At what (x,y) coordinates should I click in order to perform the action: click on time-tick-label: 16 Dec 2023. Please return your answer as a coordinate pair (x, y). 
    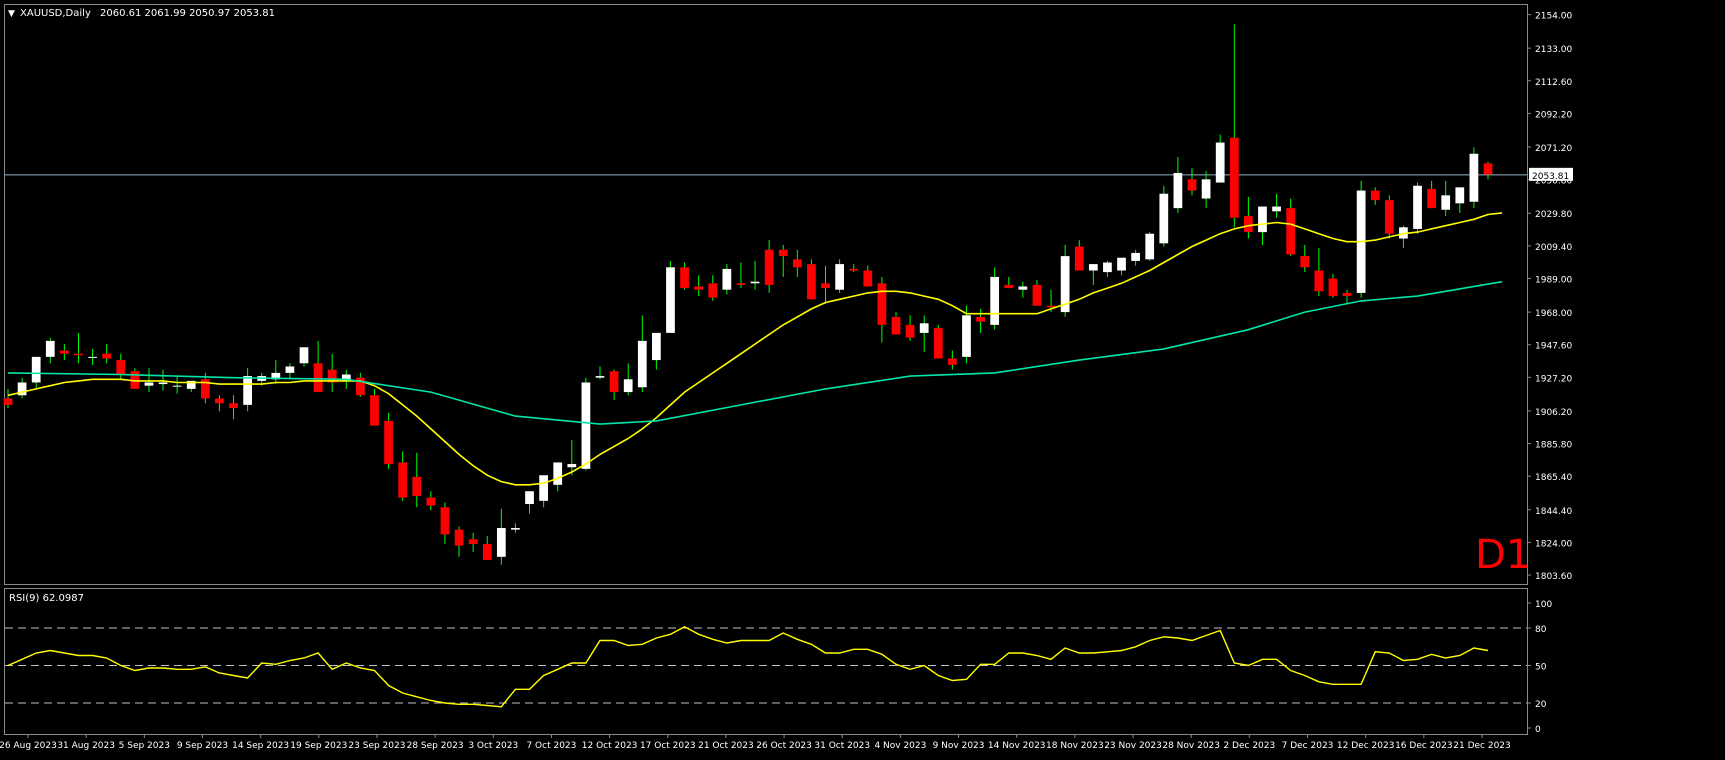
    Looking at the image, I should click on (1424, 746).